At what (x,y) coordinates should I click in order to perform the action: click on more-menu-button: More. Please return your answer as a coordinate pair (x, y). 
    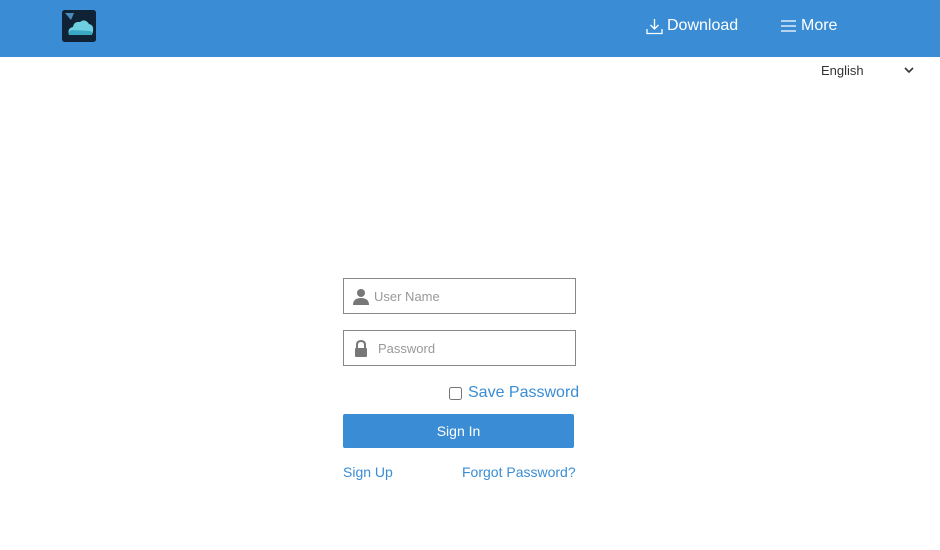
    Looking at the image, I should click on (808, 26).